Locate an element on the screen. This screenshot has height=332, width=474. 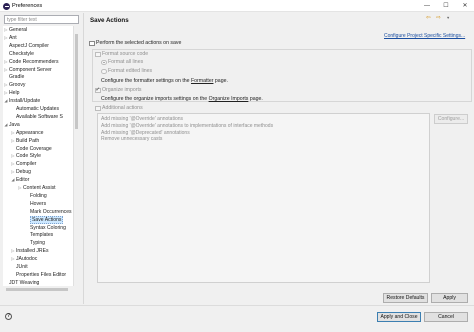
tree-item-label: Folding is located at coordinates (38, 195).